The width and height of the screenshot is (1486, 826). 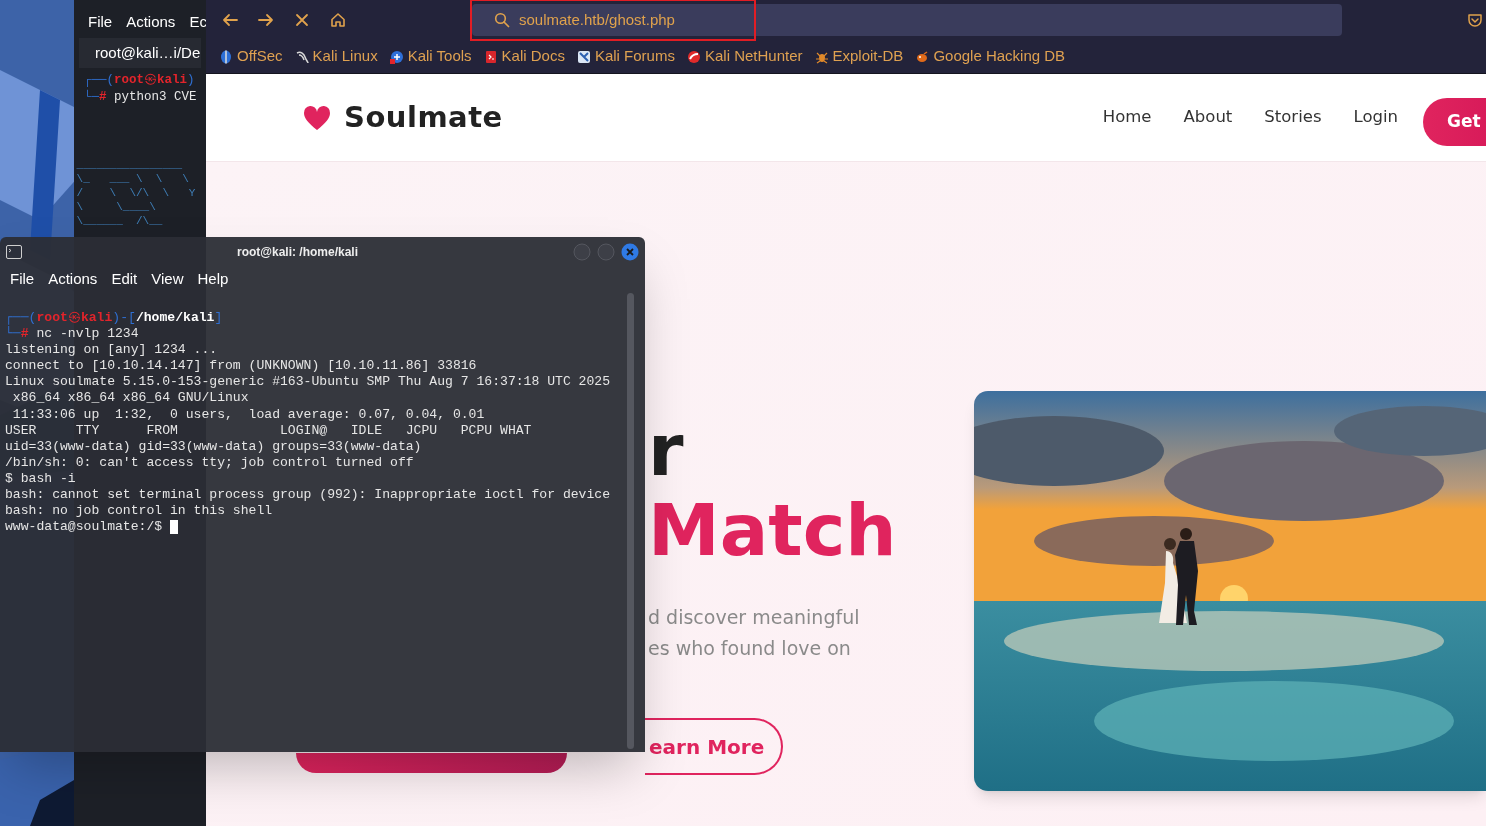 What do you see at coordinates (502, 20) in the screenshot?
I see `search-icon` at bounding box center [502, 20].